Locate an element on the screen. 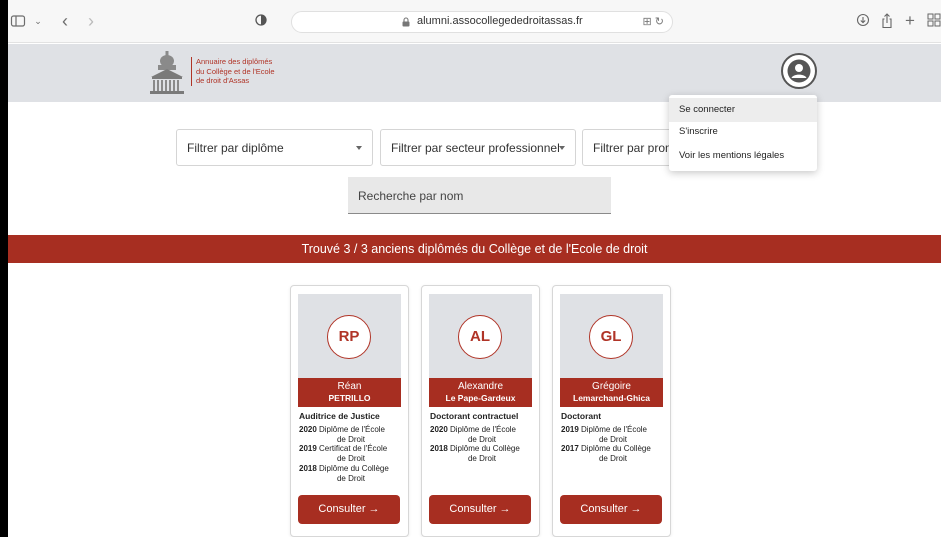 The height and width of the screenshot is (537, 941). search-placeholder: Recherche par nom is located at coordinates (411, 196).